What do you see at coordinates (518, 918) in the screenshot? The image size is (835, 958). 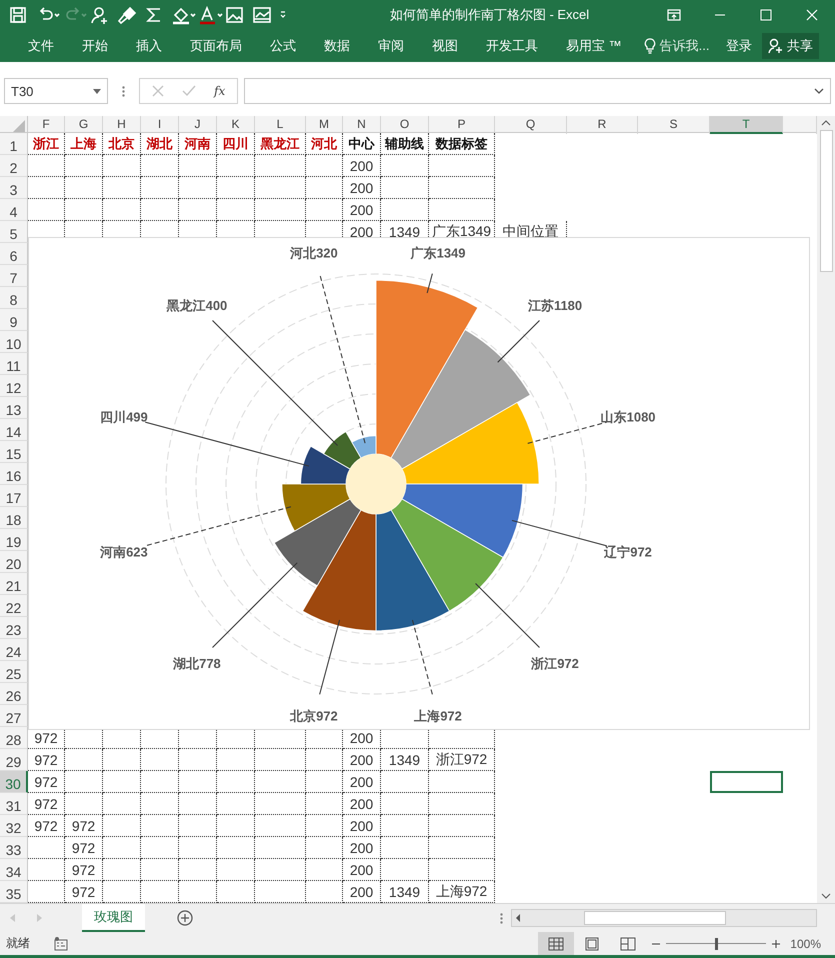 I see `scroll-left-icon` at bounding box center [518, 918].